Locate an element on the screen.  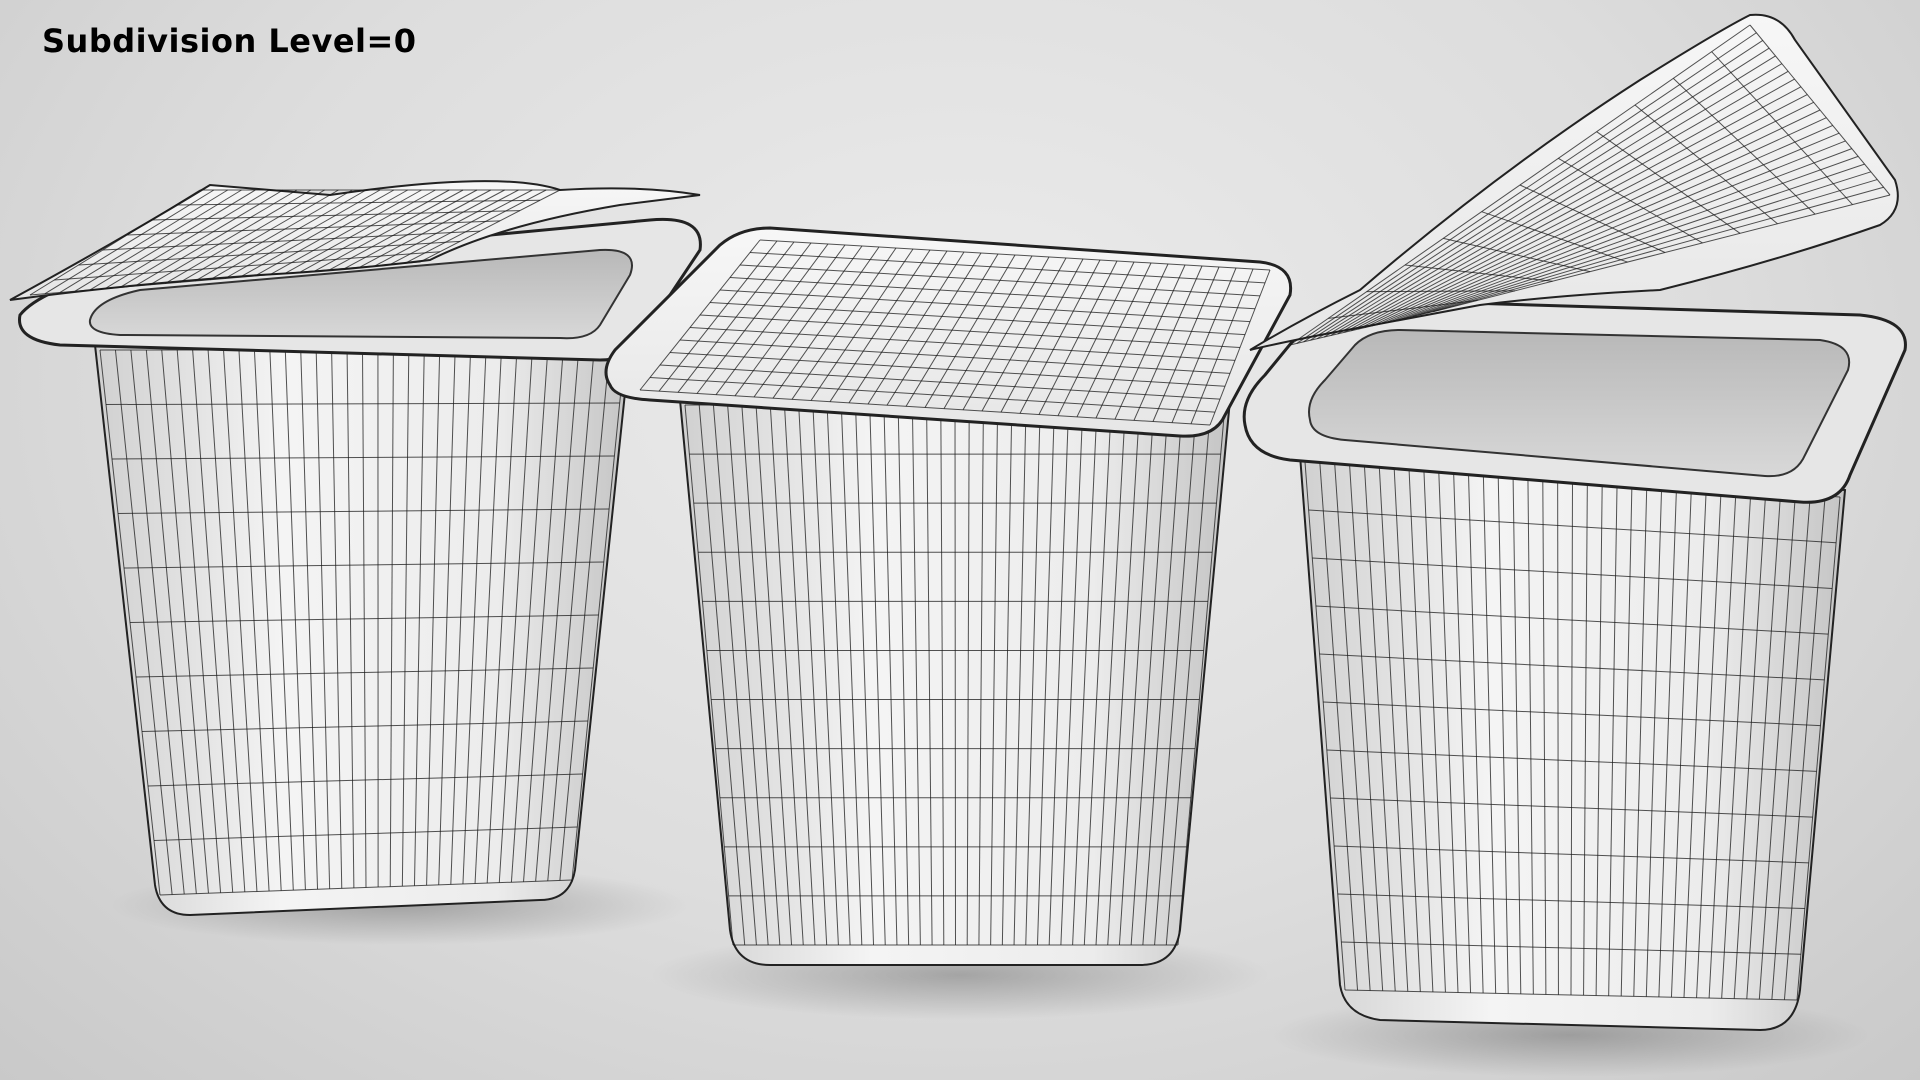
cup-center-lid is located at coordinates (948, 332).